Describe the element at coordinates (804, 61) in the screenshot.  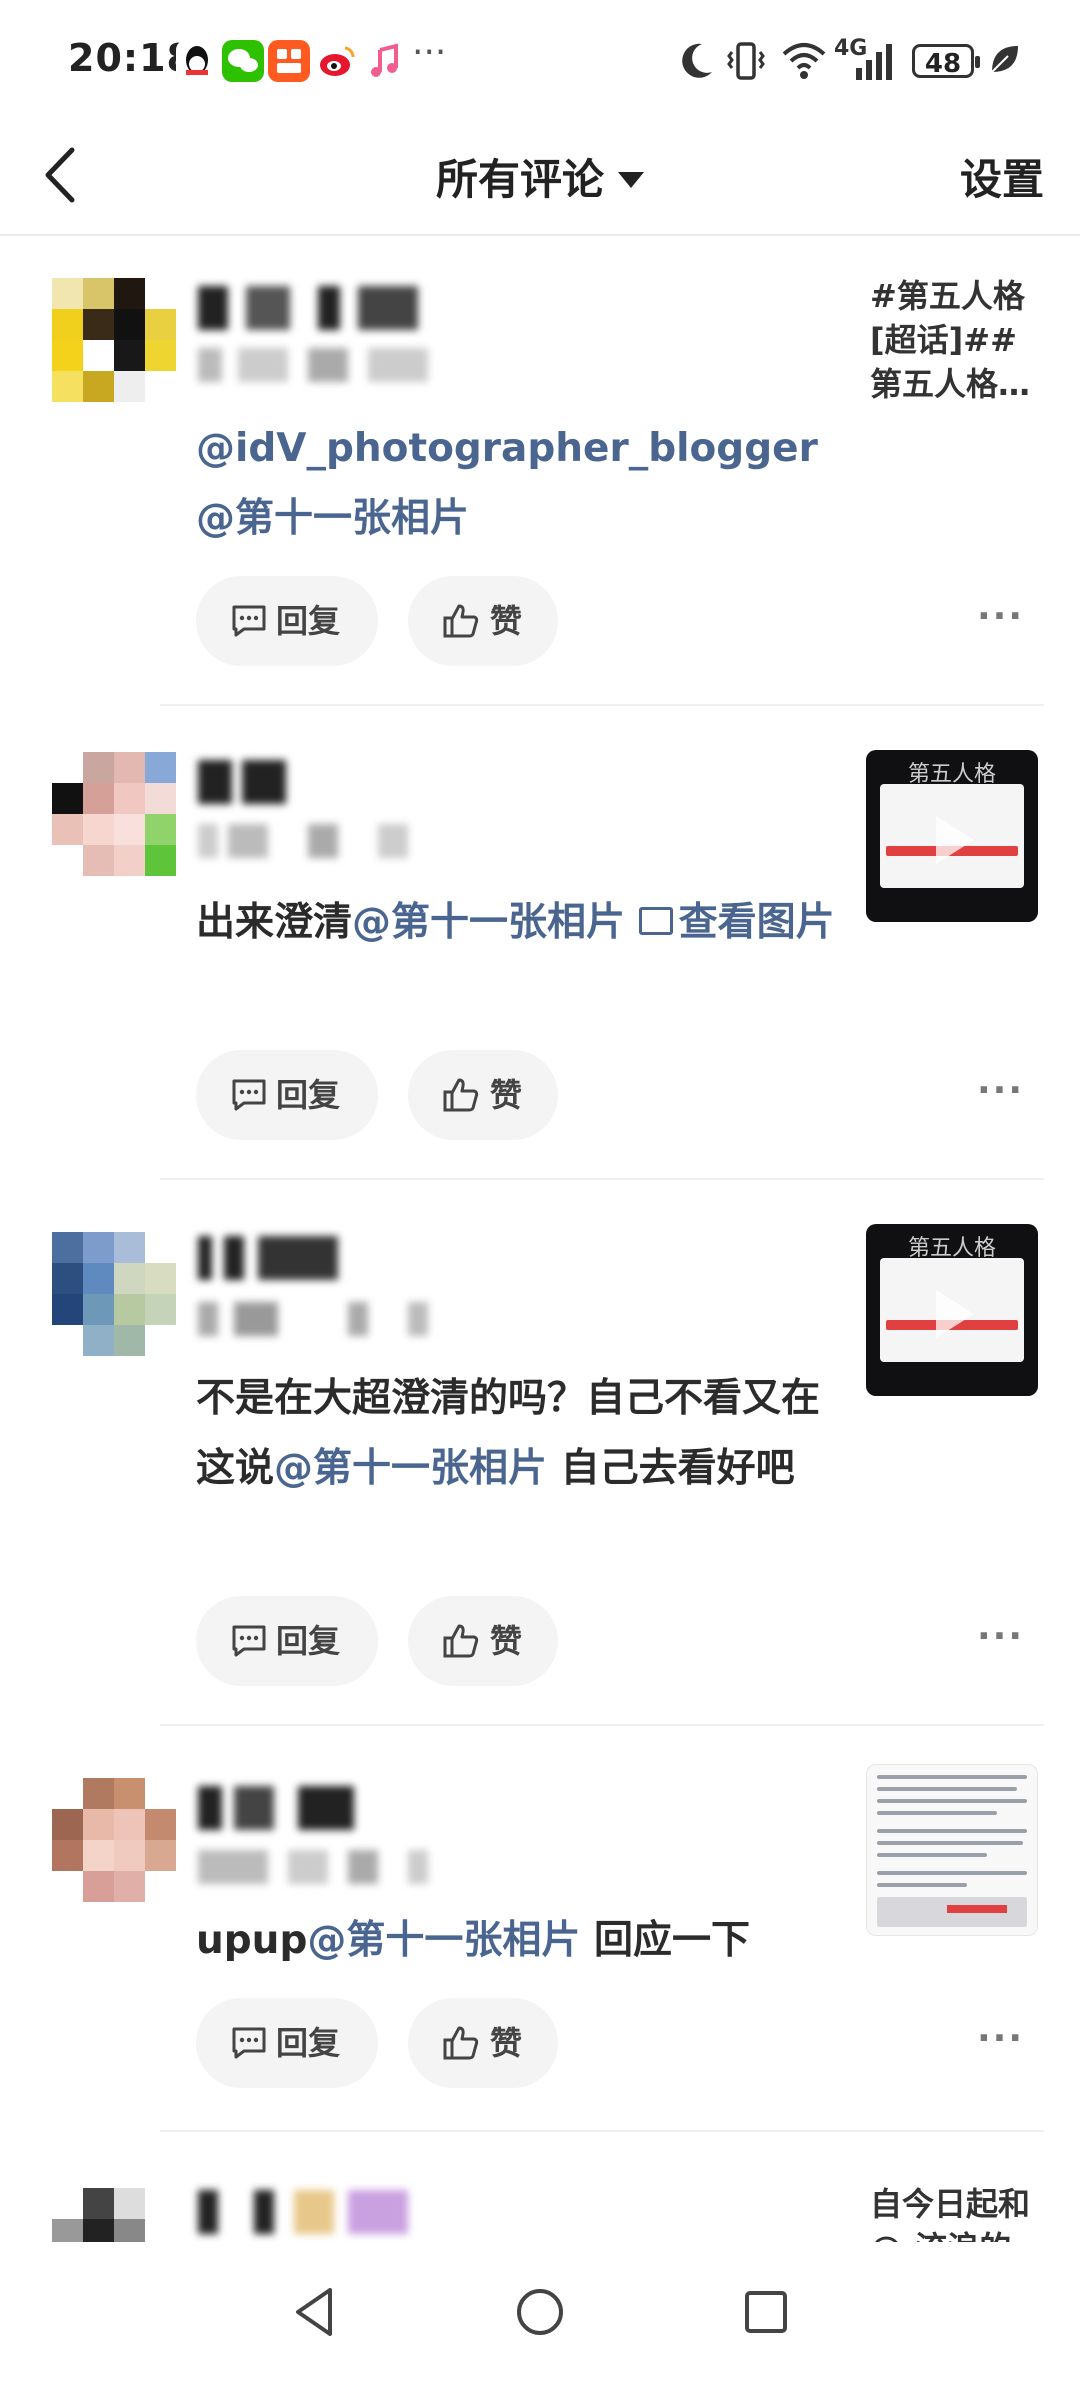
I see `wifi-icon` at that location.